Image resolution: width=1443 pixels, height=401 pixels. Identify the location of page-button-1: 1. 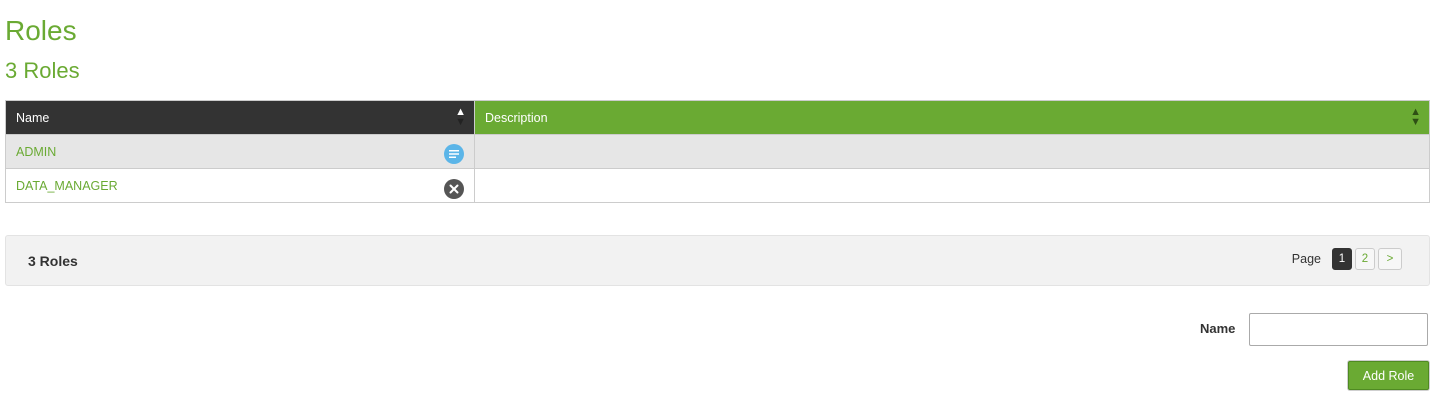
(1342, 259).